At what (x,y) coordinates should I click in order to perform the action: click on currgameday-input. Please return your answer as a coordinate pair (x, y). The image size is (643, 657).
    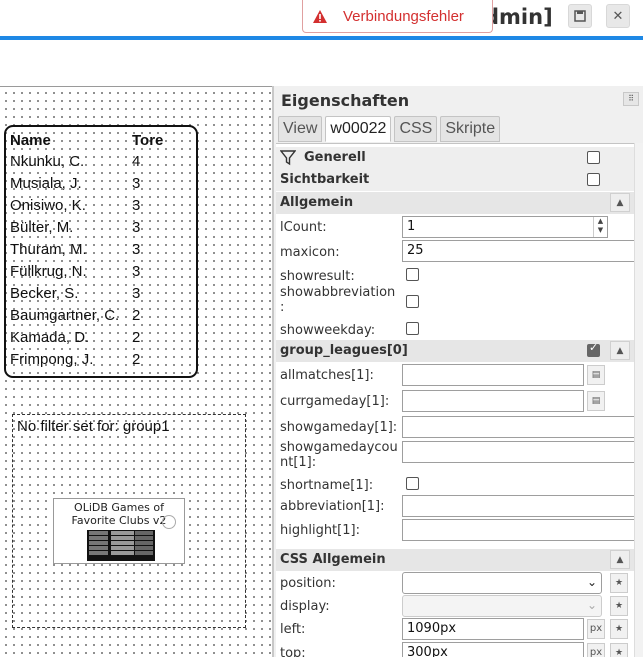
    Looking at the image, I should click on (493, 401).